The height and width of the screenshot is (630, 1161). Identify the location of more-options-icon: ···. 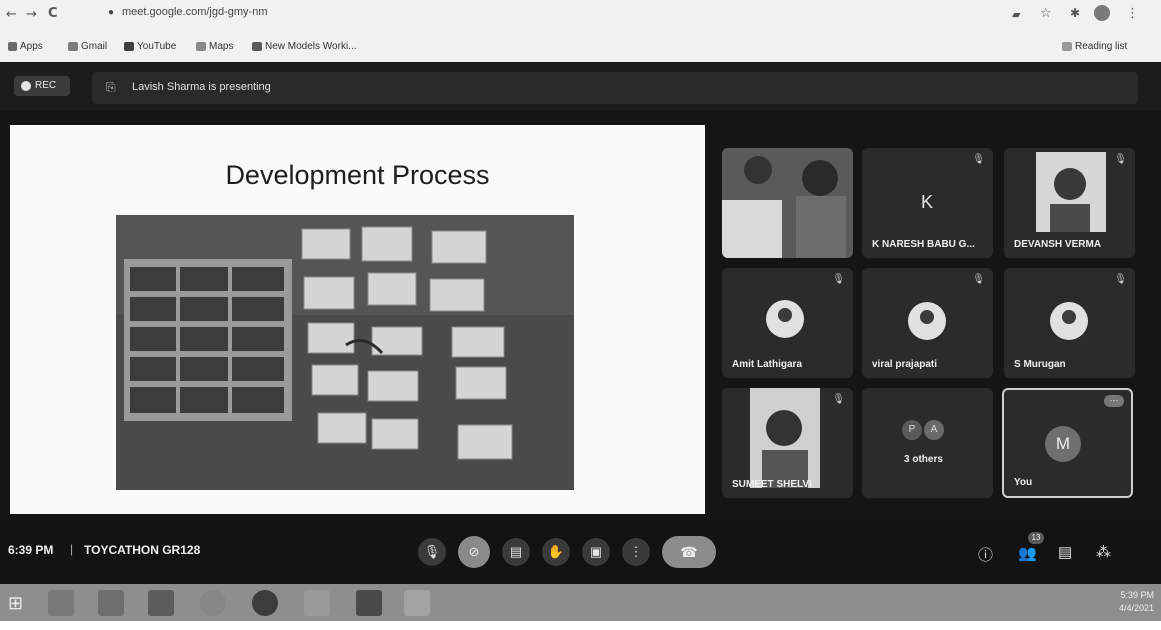
(1114, 401).